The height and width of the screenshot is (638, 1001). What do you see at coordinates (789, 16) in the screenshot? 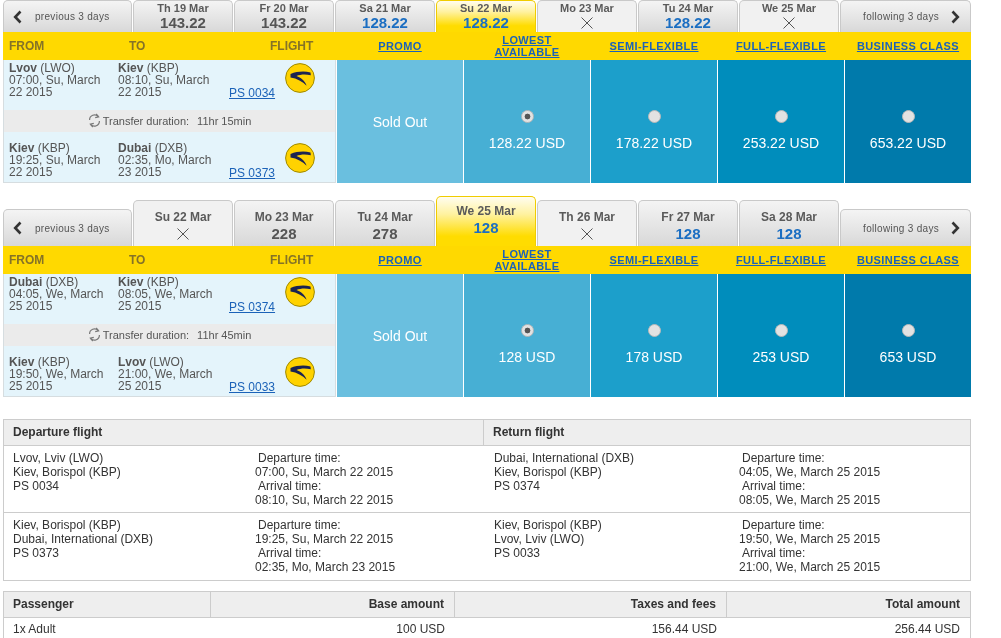
I see `date-tab: We 25 Mar` at bounding box center [789, 16].